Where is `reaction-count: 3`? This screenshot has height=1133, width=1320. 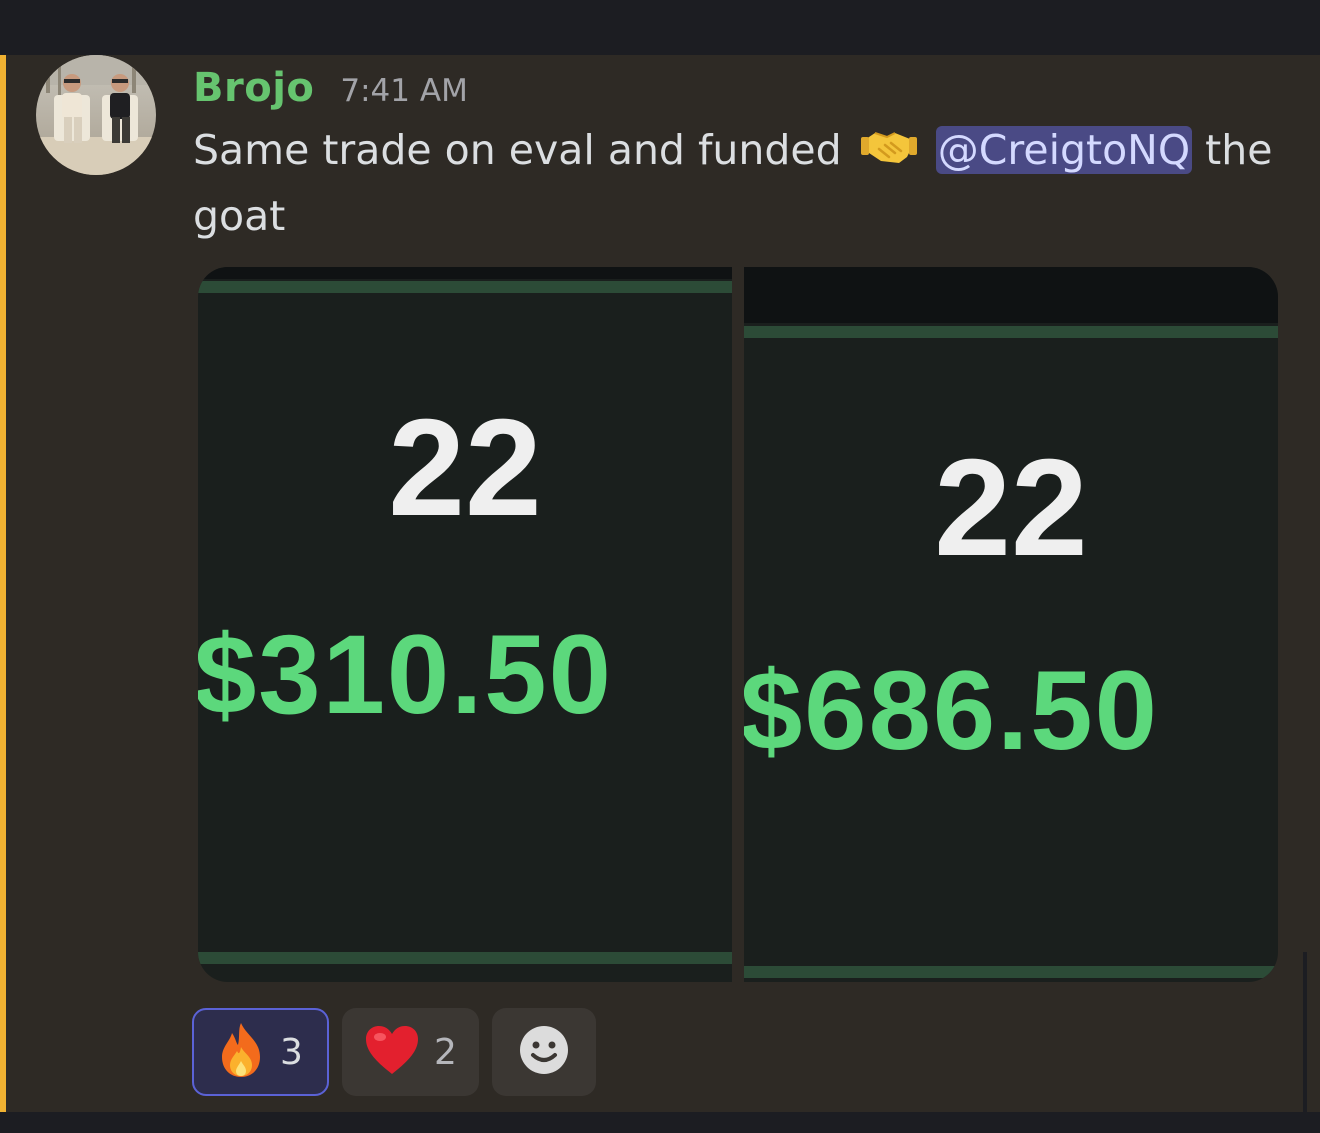 reaction-count: 3 is located at coordinates (291, 1052).